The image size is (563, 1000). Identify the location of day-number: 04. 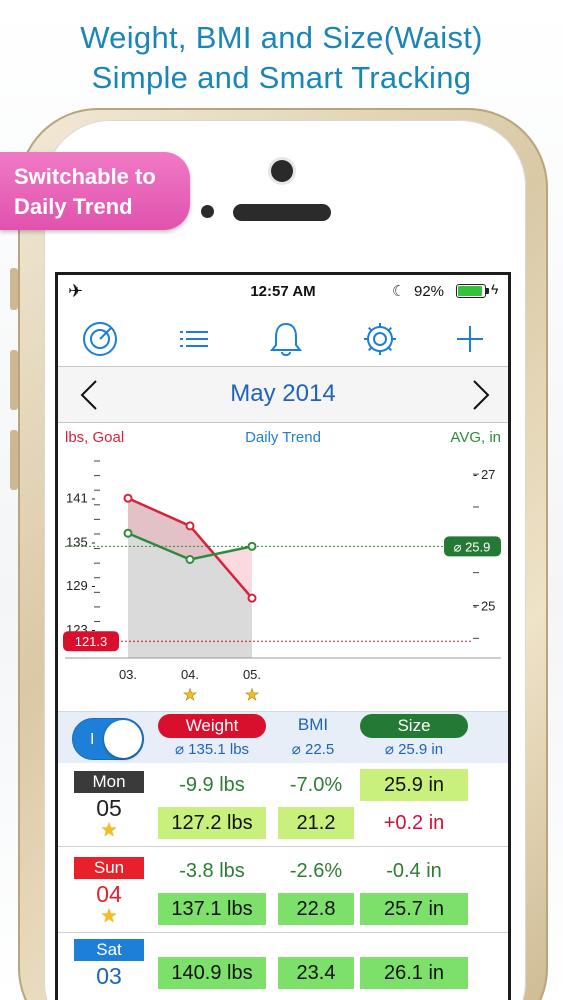
(109, 894).